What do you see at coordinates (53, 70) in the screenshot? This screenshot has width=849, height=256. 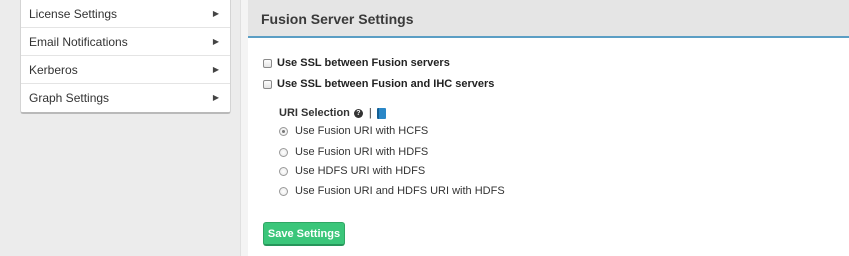 I see `sidebar-item-label: Kerberos` at bounding box center [53, 70].